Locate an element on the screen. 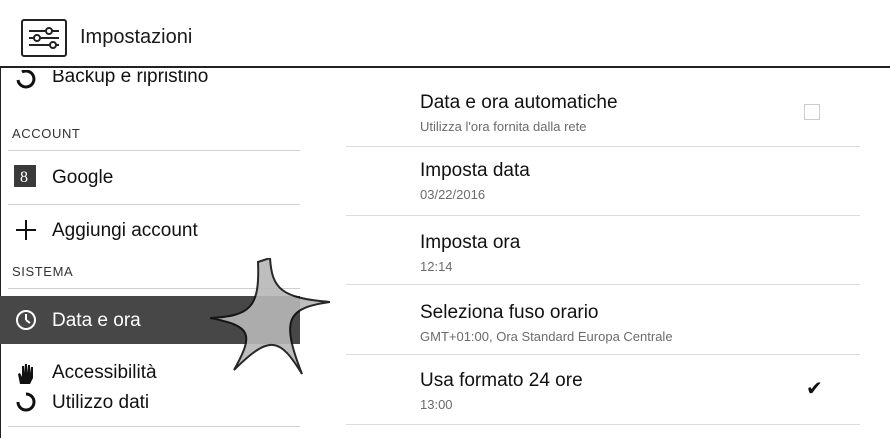 This screenshot has width=890, height=438. sidebar-item-label: Utilizzo dati is located at coordinates (101, 402).